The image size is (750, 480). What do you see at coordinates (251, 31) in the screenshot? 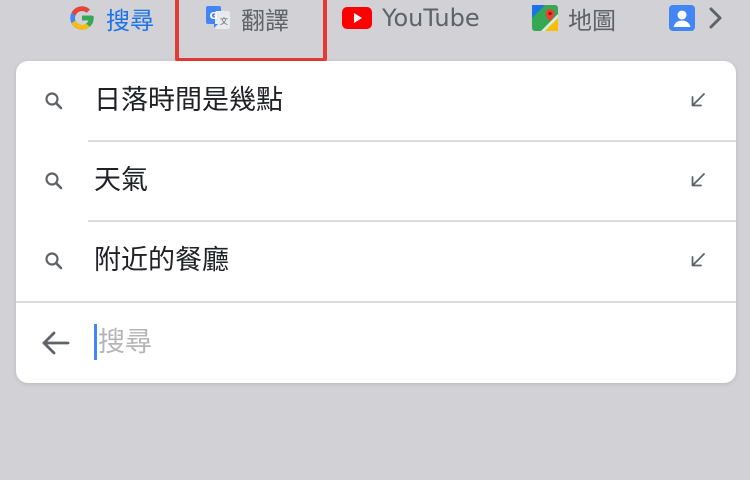
I see `highlight-annotation-box` at bounding box center [251, 31].